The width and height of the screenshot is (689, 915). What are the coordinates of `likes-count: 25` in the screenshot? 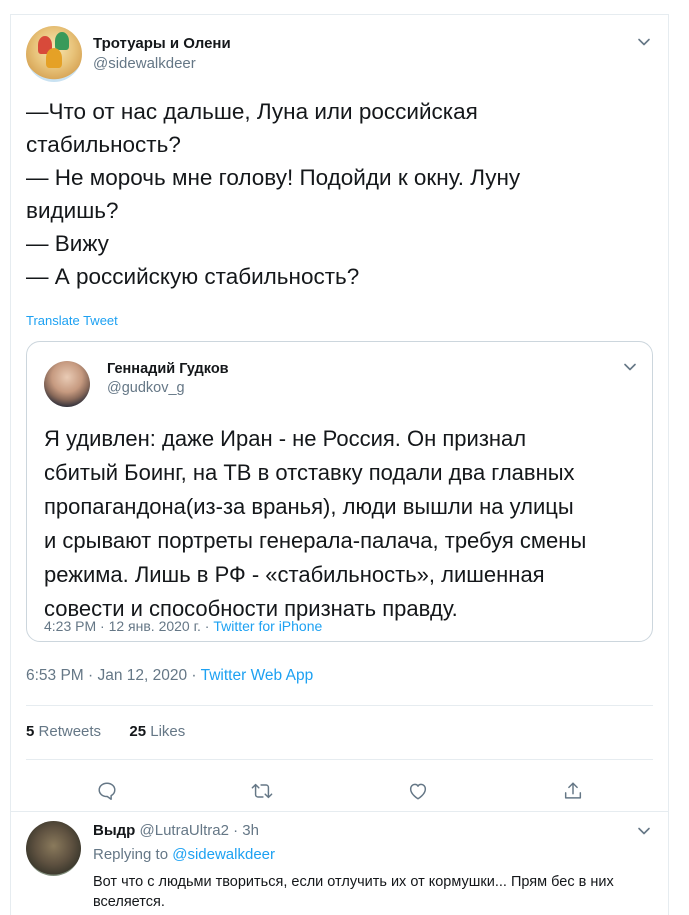 It's located at (138, 731).